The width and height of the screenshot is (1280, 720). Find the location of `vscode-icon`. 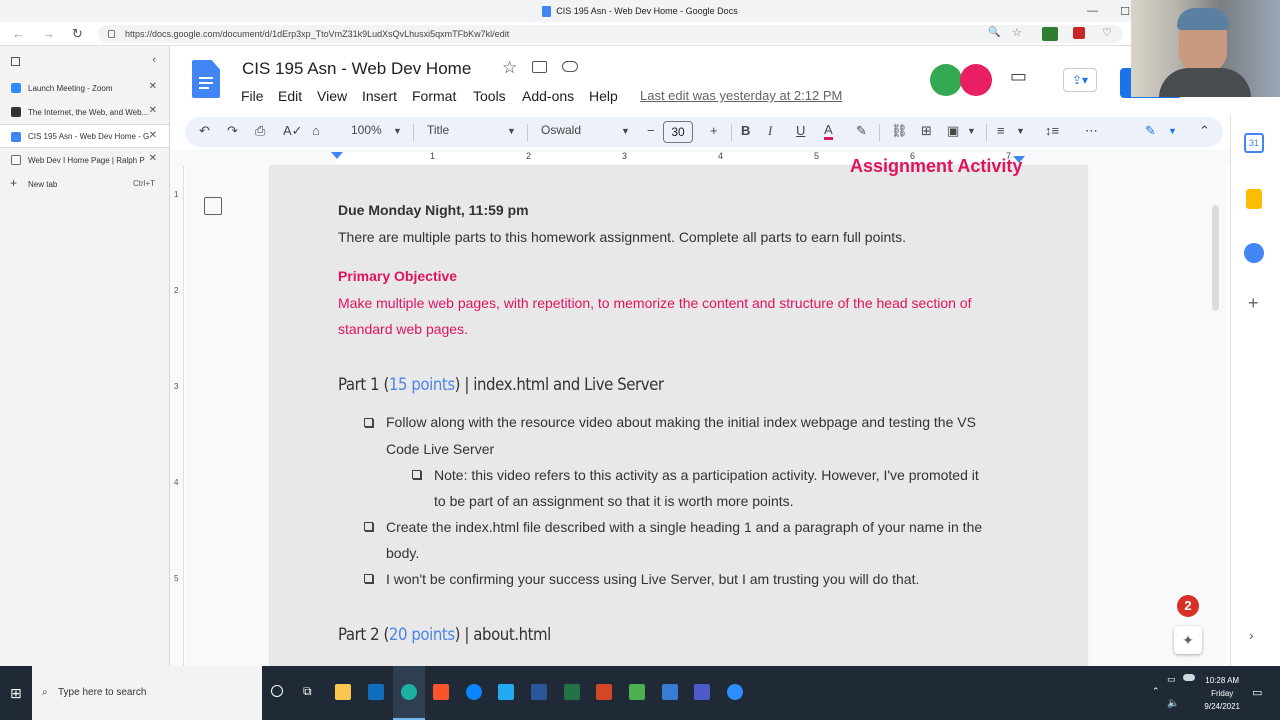

vscode-icon is located at coordinates (506, 692).